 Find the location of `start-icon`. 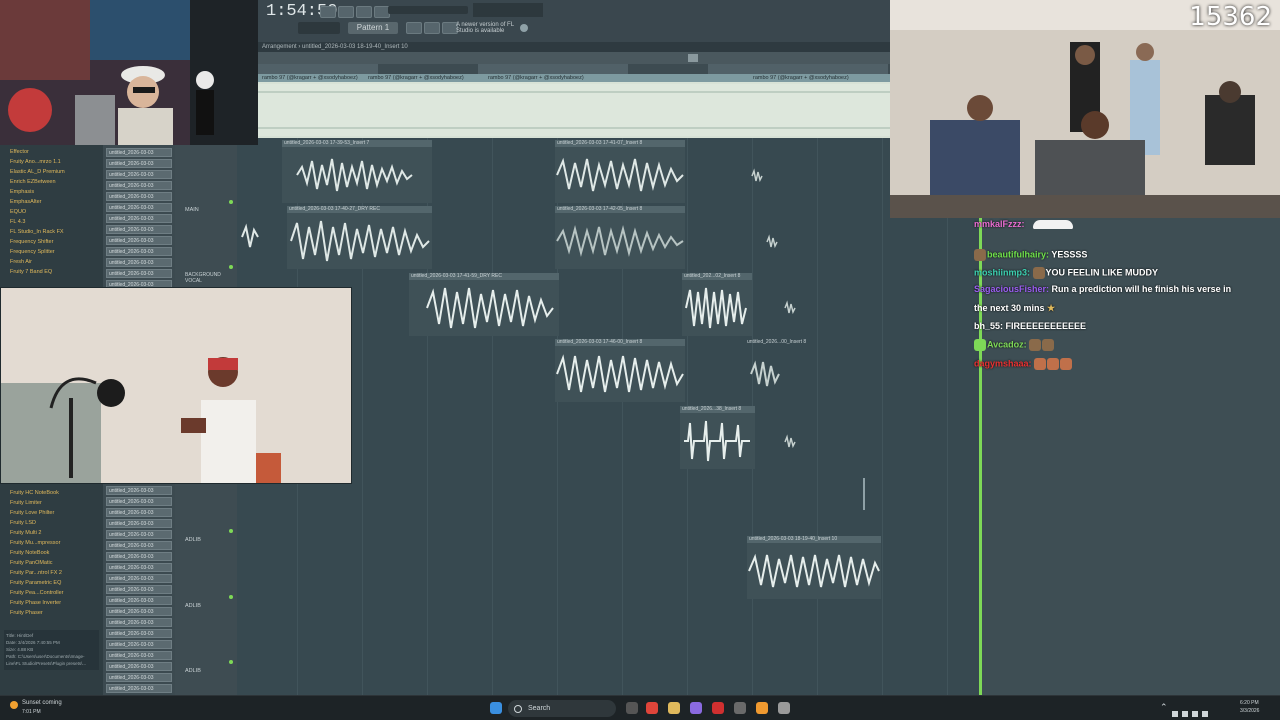

start-icon is located at coordinates (496, 708).